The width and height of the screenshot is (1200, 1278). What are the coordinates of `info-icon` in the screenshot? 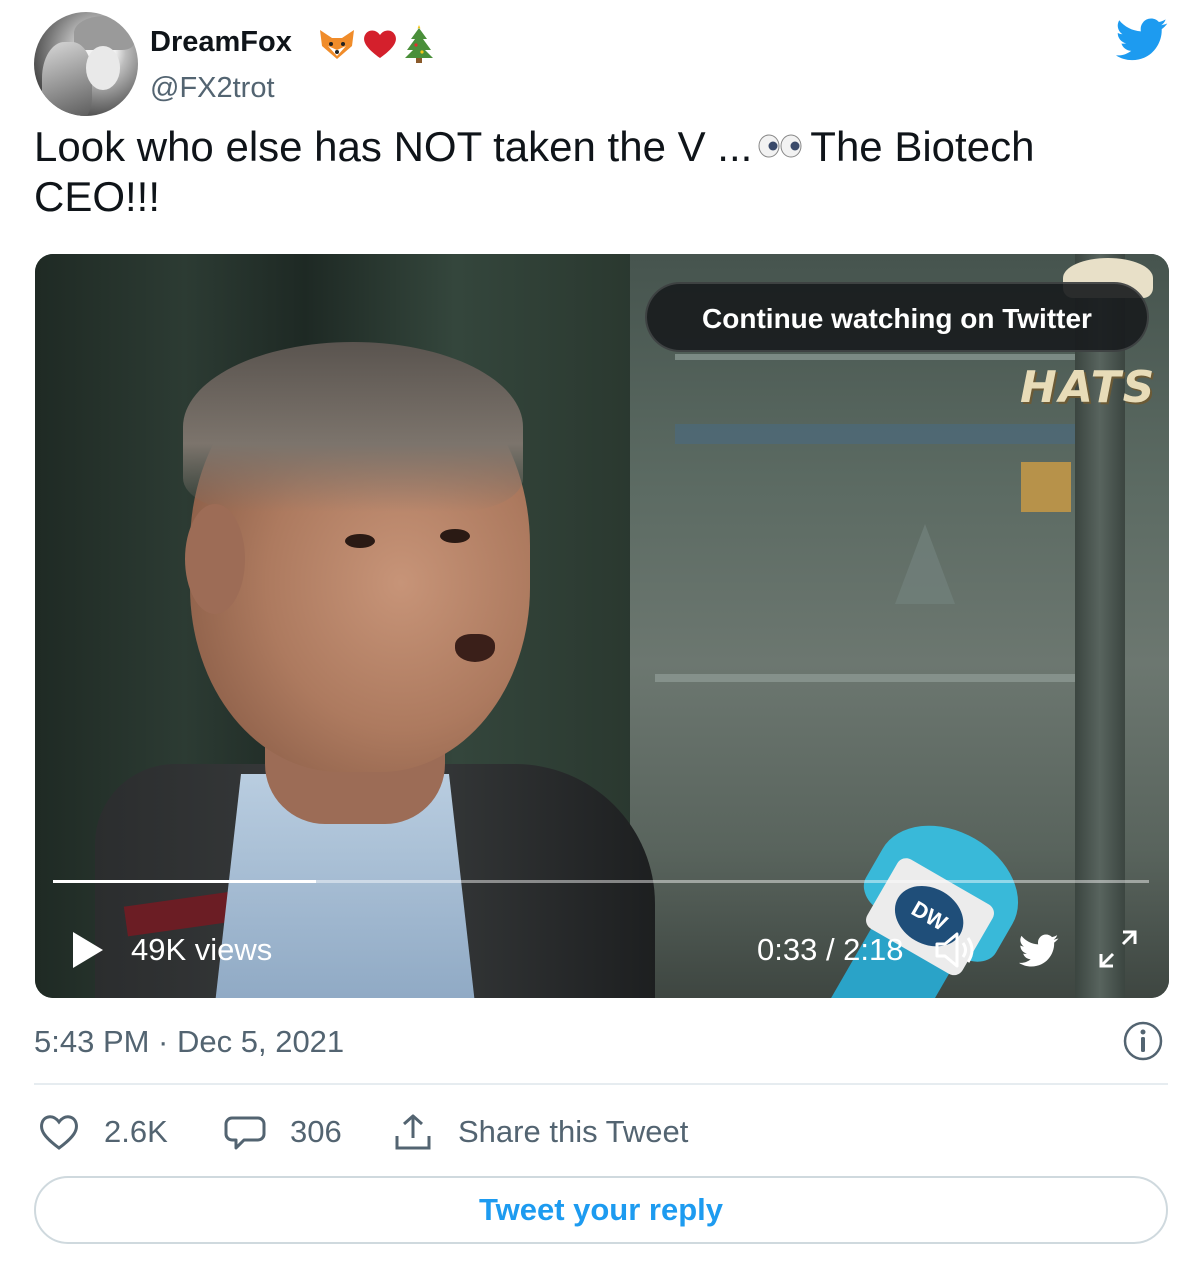 It's located at (1143, 1041).